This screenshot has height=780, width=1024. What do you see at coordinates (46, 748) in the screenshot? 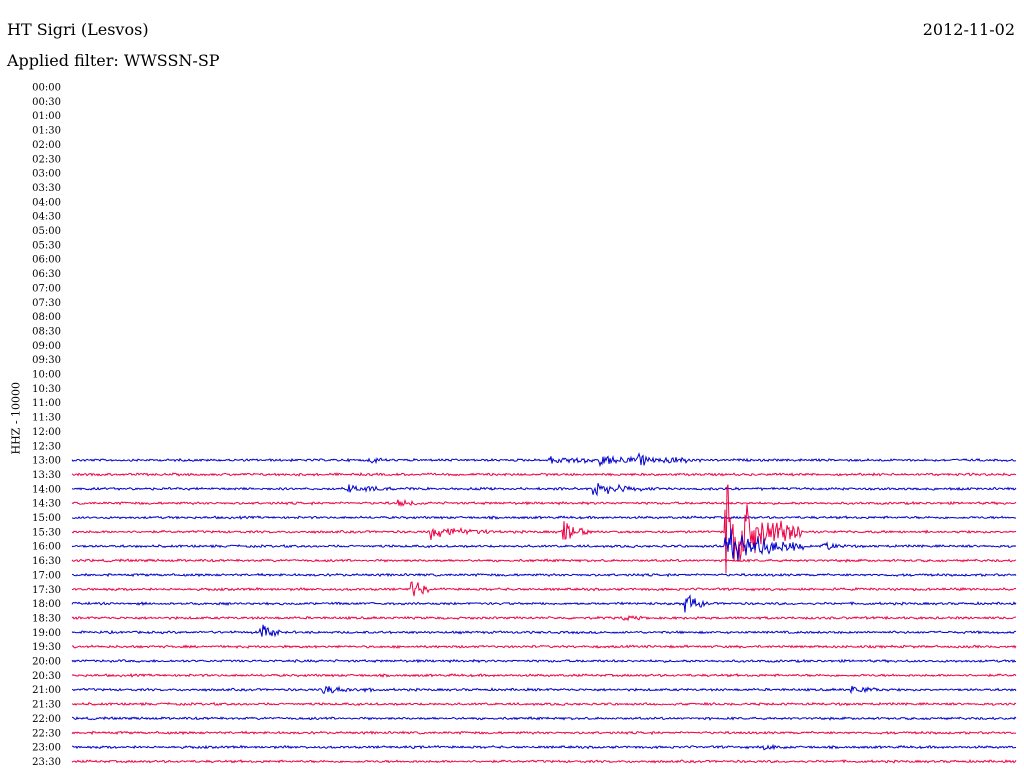
I see `time-label: 23:00` at bounding box center [46, 748].